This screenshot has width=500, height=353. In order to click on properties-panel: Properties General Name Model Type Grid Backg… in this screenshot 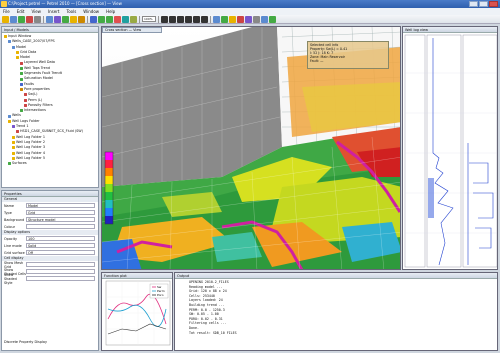, I will do `click(50, 270)`.